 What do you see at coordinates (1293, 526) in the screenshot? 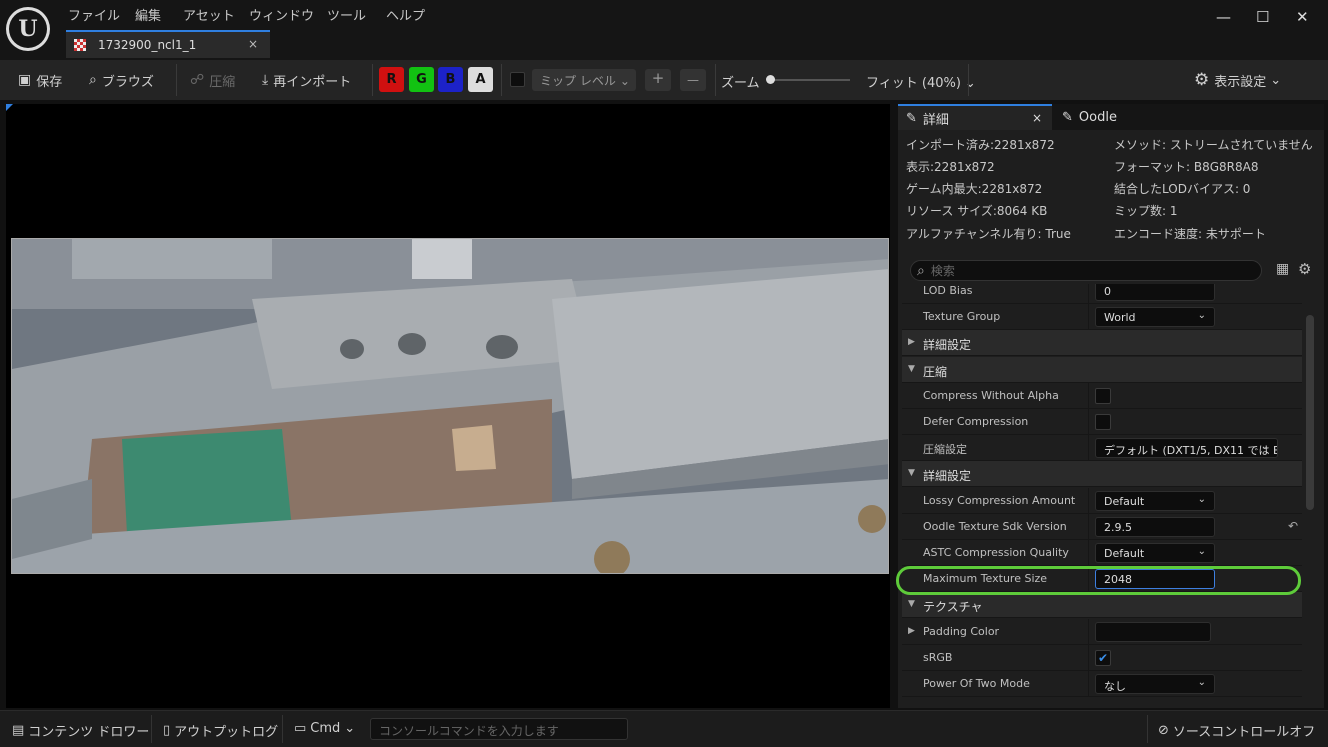
I see `reset-to-default-icon: ↶` at bounding box center [1293, 526].